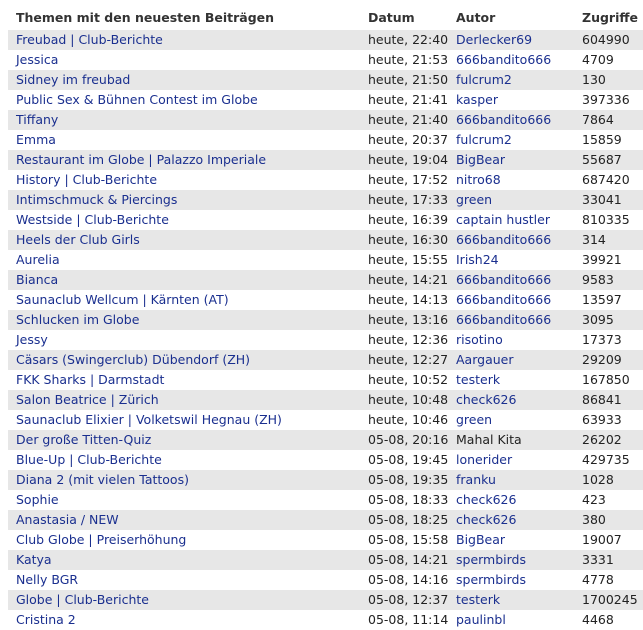 The width and height of the screenshot is (643, 630). Describe the element at coordinates (87, 399) in the screenshot. I see `topic-link: Salon Beatrice | Zürich` at that location.